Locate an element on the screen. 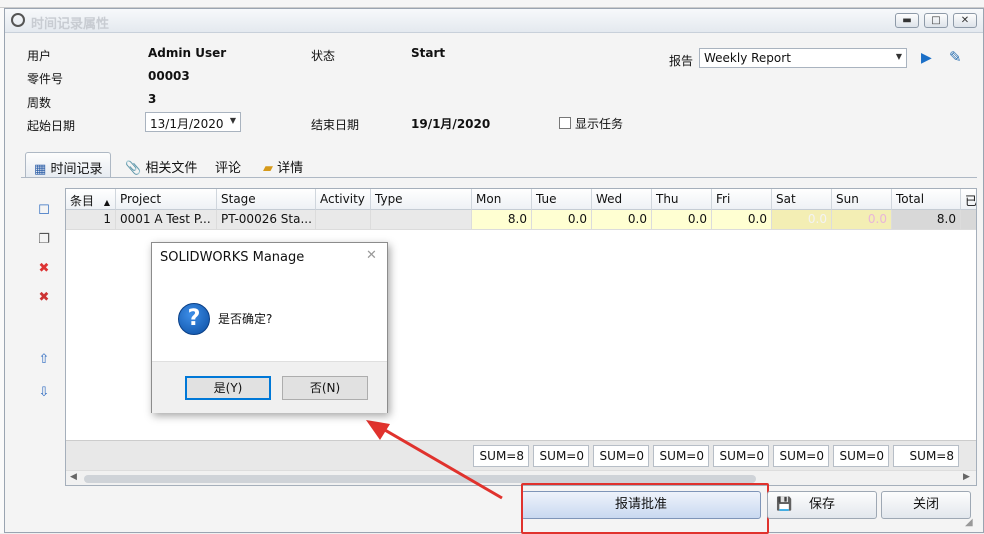 Image resolution: width=984 pixels, height=534 pixels. extra-cell is located at coordinates (968, 220).